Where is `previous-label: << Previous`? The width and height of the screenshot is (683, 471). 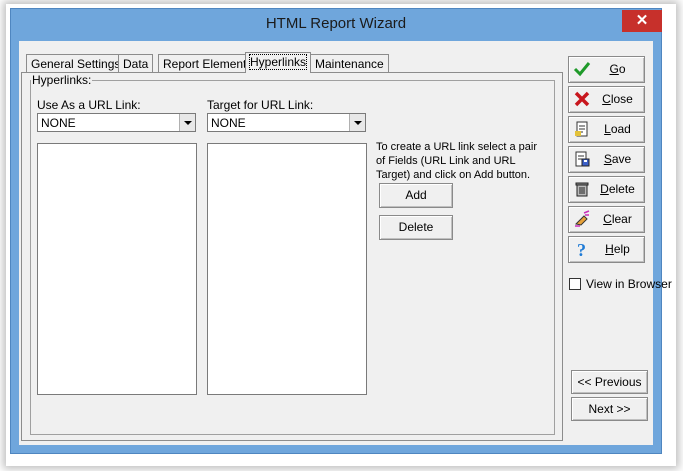
previous-label: << Previous is located at coordinates (609, 382).